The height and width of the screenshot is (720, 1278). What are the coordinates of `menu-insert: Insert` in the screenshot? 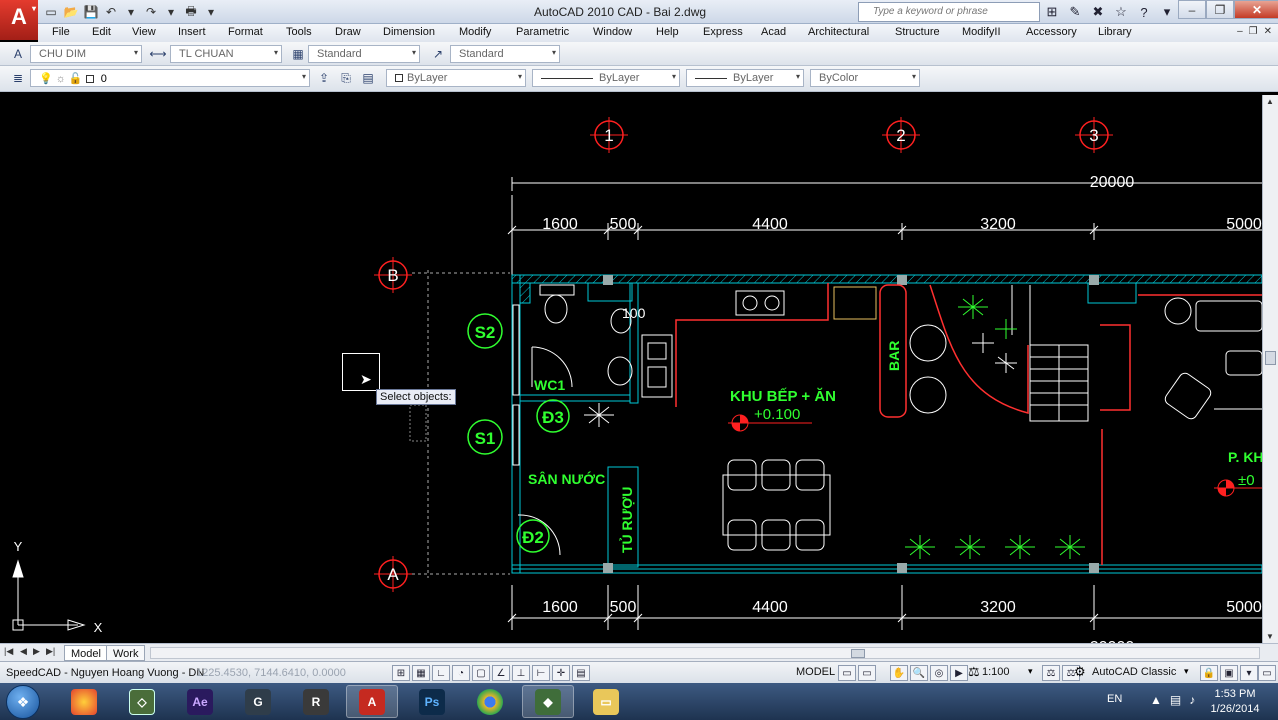 It's located at (192, 32).